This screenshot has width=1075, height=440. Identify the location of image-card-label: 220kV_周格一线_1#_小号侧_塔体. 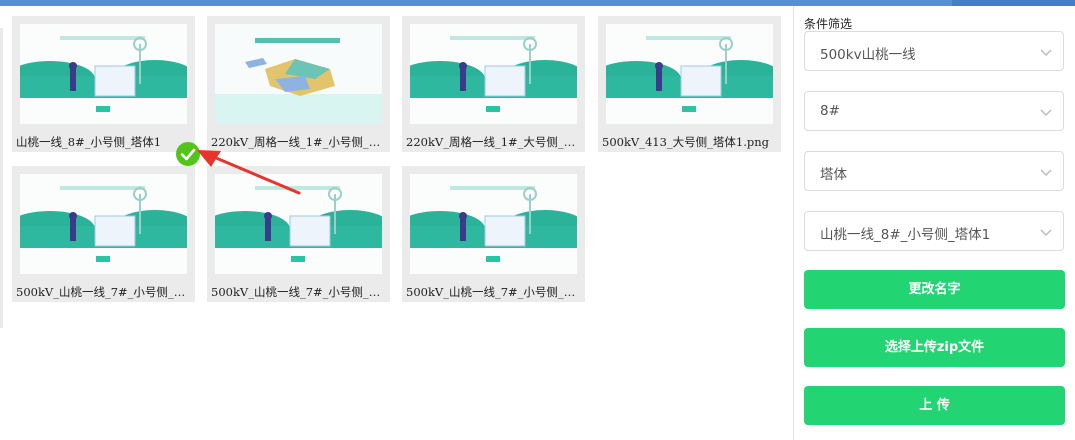
(298, 142).